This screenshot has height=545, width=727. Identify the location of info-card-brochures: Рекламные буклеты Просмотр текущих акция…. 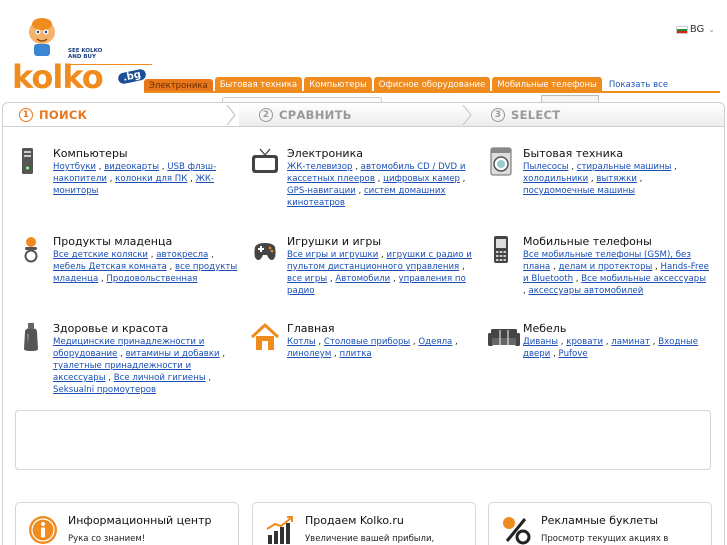
(600, 523).